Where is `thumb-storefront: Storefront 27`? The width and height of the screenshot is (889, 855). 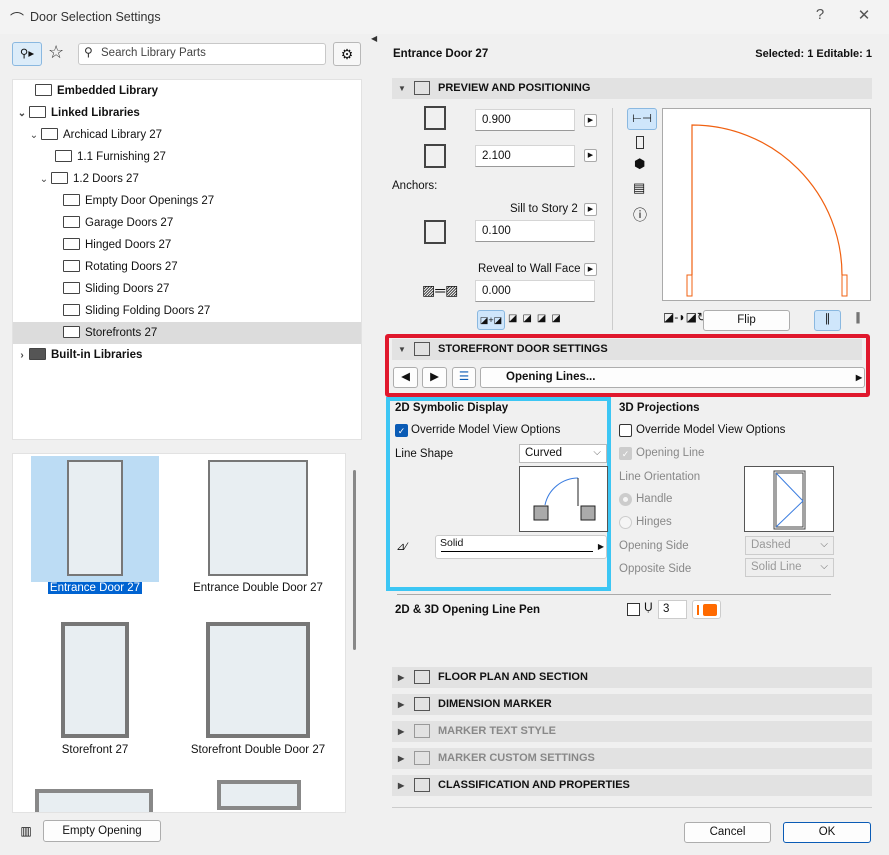 thumb-storefront: Storefront 27 is located at coordinates (95, 689).